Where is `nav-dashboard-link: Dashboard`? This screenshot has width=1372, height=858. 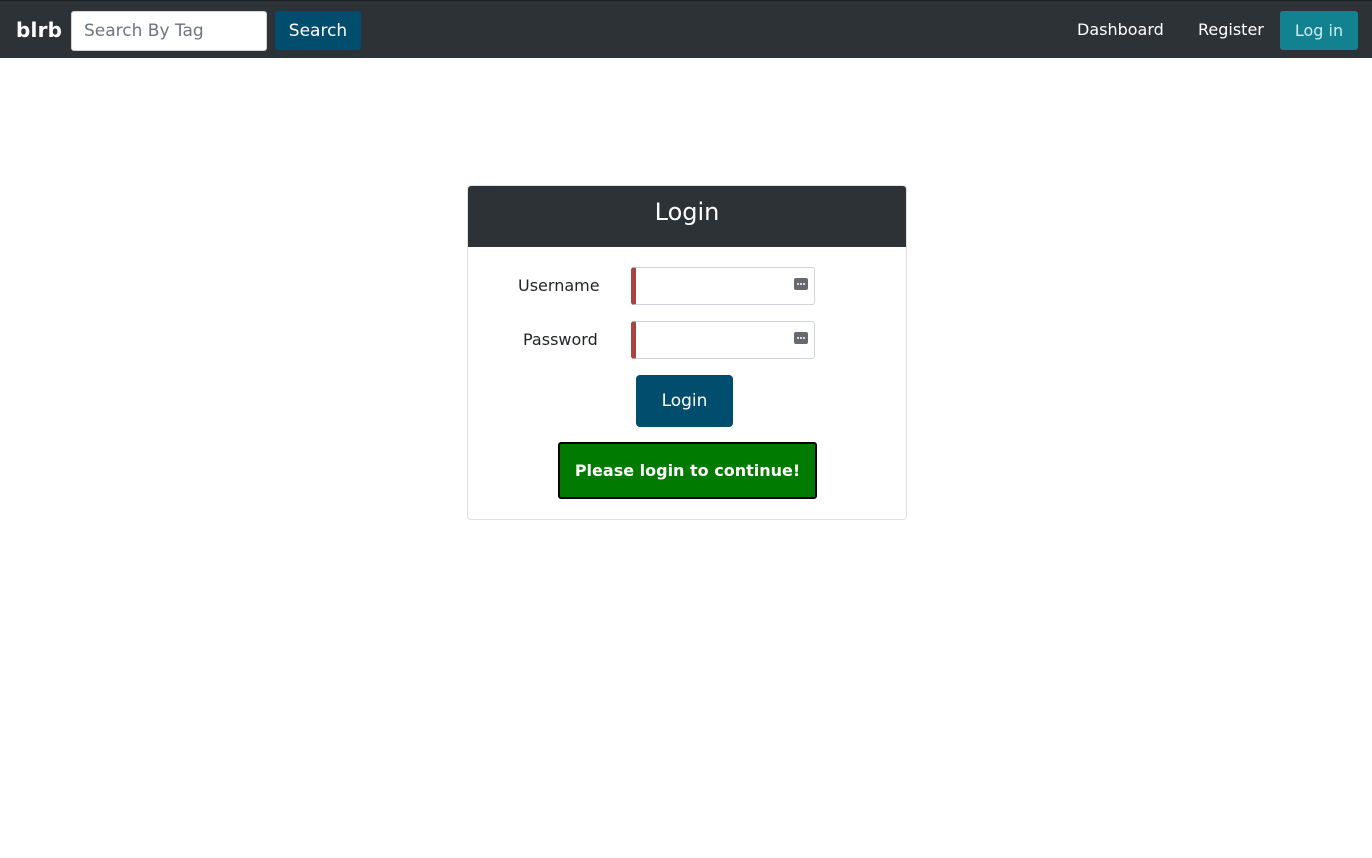 nav-dashboard-link: Dashboard is located at coordinates (1120, 30).